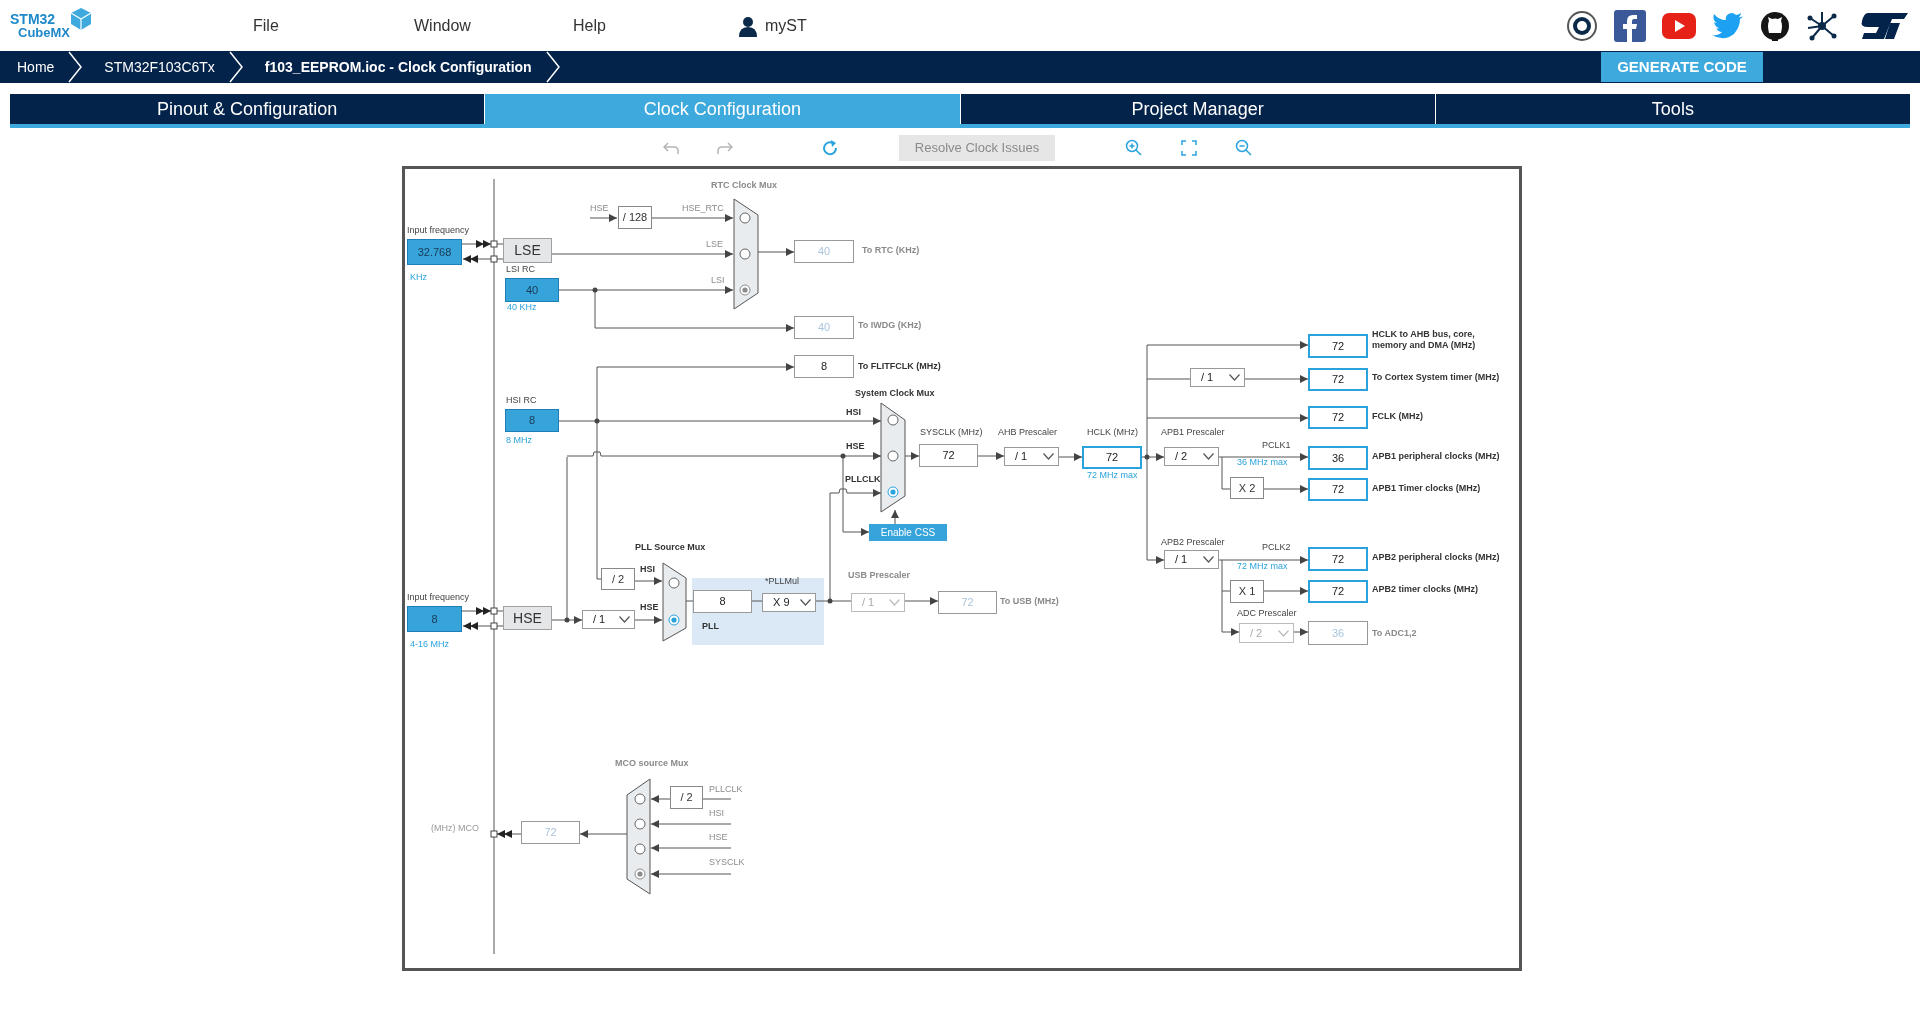 This screenshot has width=1920, height=1018. Describe the element at coordinates (1728, 25) in the screenshot. I see `bird-icon` at that location.